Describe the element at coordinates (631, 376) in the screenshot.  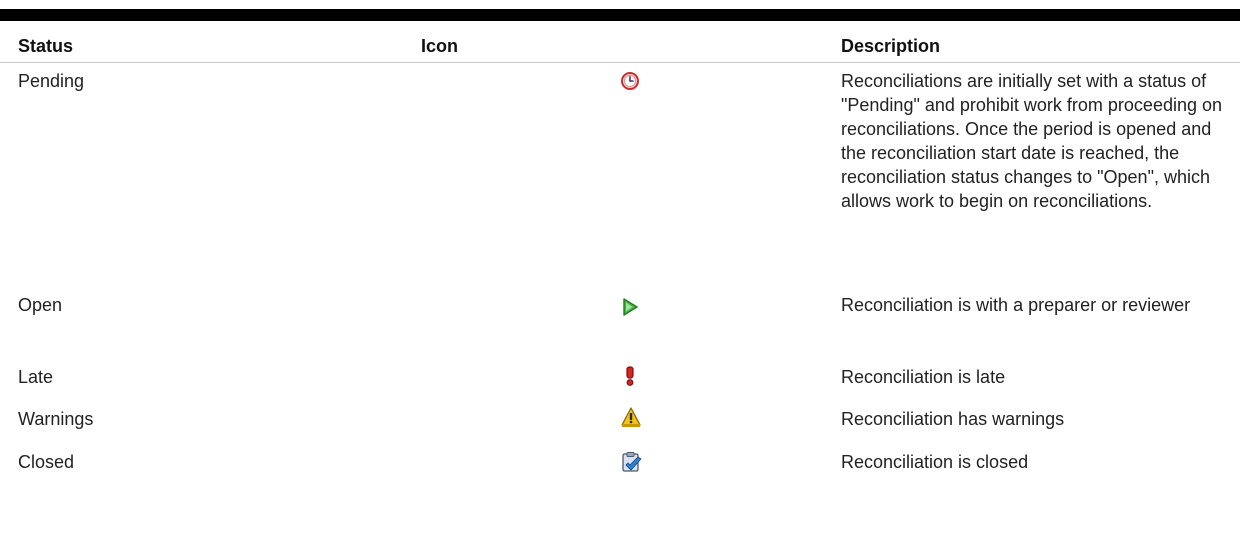
I see `exclamation-icon` at that location.